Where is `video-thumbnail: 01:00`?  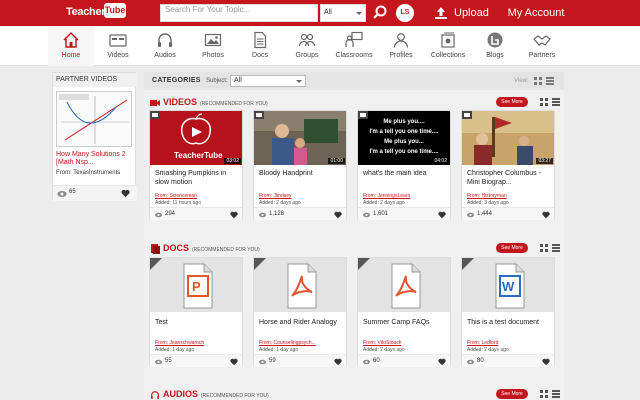
video-thumbnail: 01:00 is located at coordinates (300, 138).